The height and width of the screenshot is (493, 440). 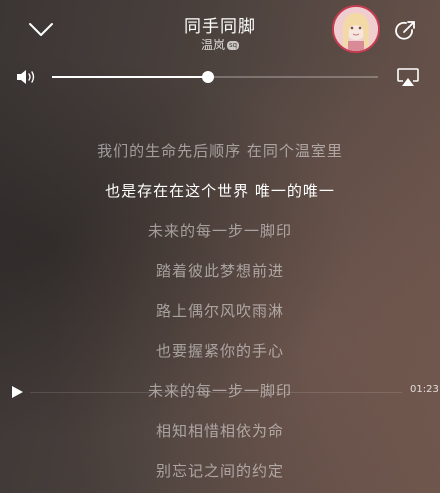 I want to click on play-icon, so click(x=17, y=392).